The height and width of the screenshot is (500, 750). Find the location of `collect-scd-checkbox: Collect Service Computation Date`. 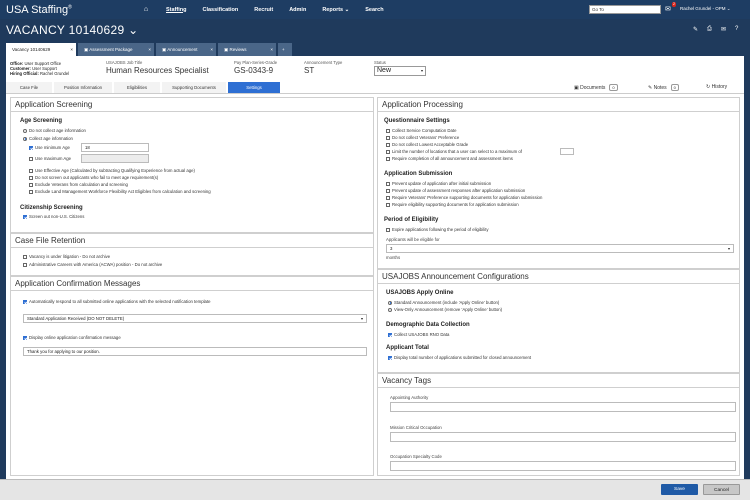

collect-scd-checkbox: Collect Service Computation Date is located at coordinates (421, 130).